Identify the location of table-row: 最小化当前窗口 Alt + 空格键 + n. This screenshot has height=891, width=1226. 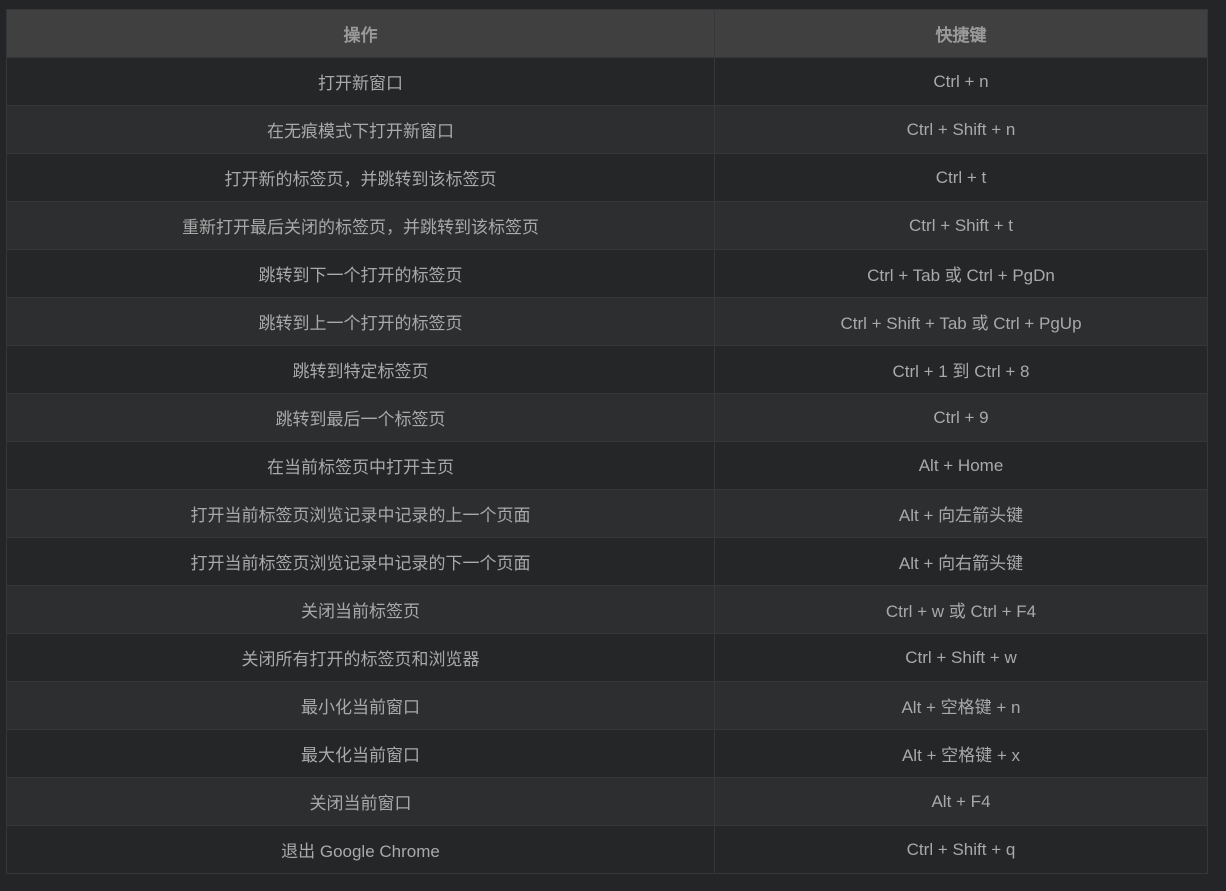
(607, 705).